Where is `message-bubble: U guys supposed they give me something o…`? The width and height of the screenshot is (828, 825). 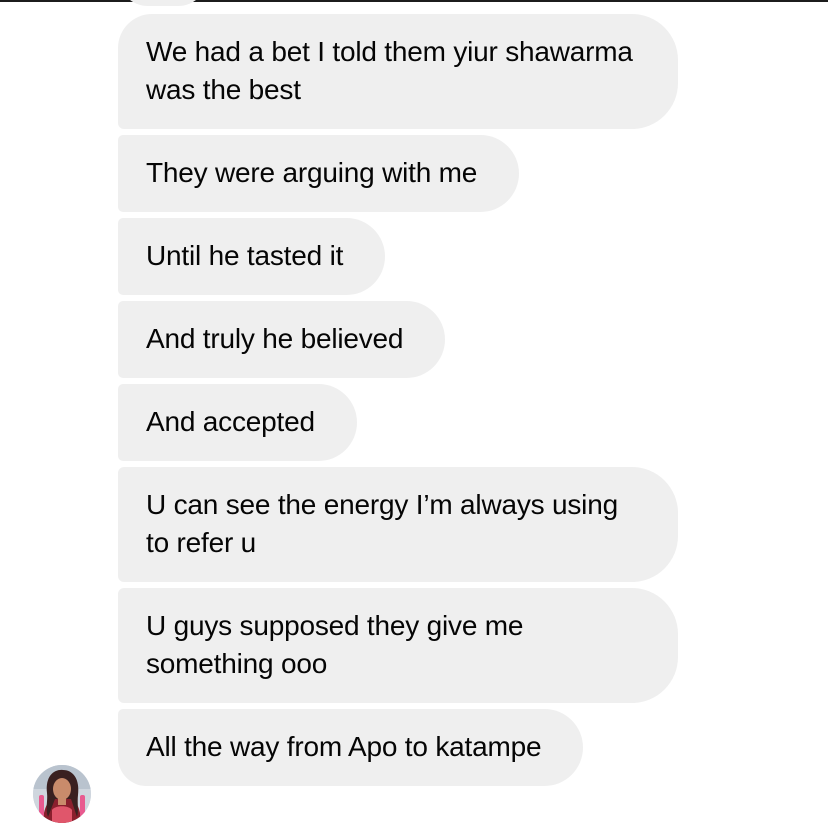 message-bubble: U guys supposed they give me something o… is located at coordinates (398, 645).